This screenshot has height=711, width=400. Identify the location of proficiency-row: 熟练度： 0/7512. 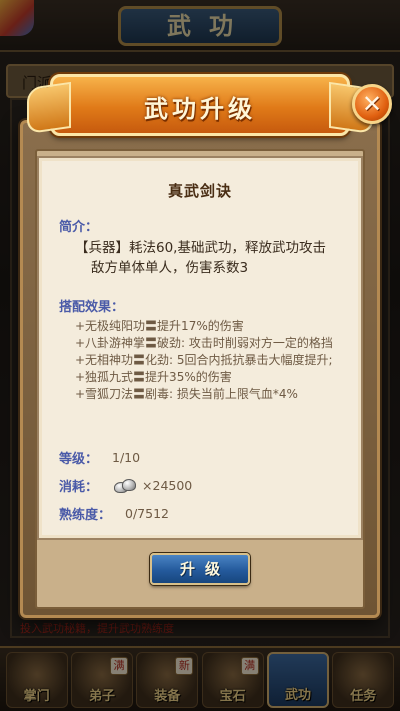
(114, 513).